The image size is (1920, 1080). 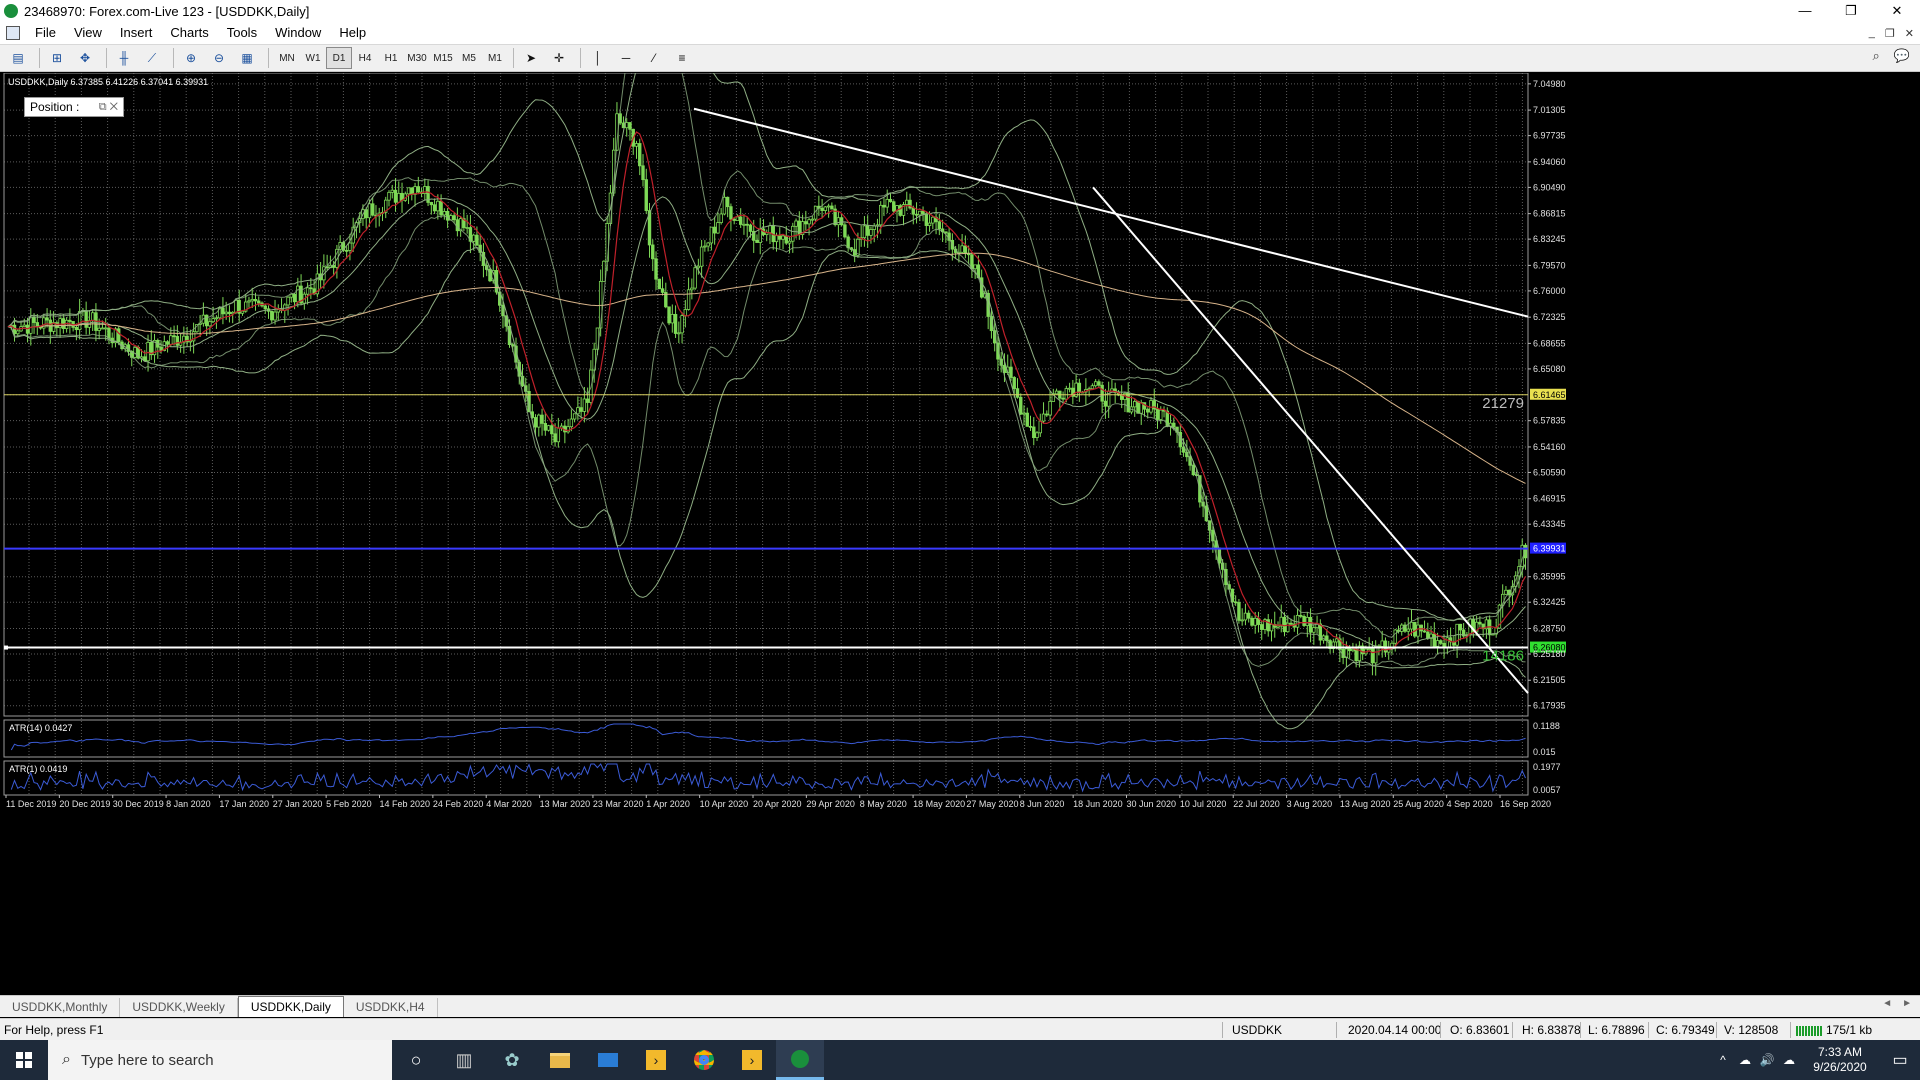 What do you see at coordinates (512, 1060) in the screenshot?
I see `browser-app-icon: ✿` at bounding box center [512, 1060].